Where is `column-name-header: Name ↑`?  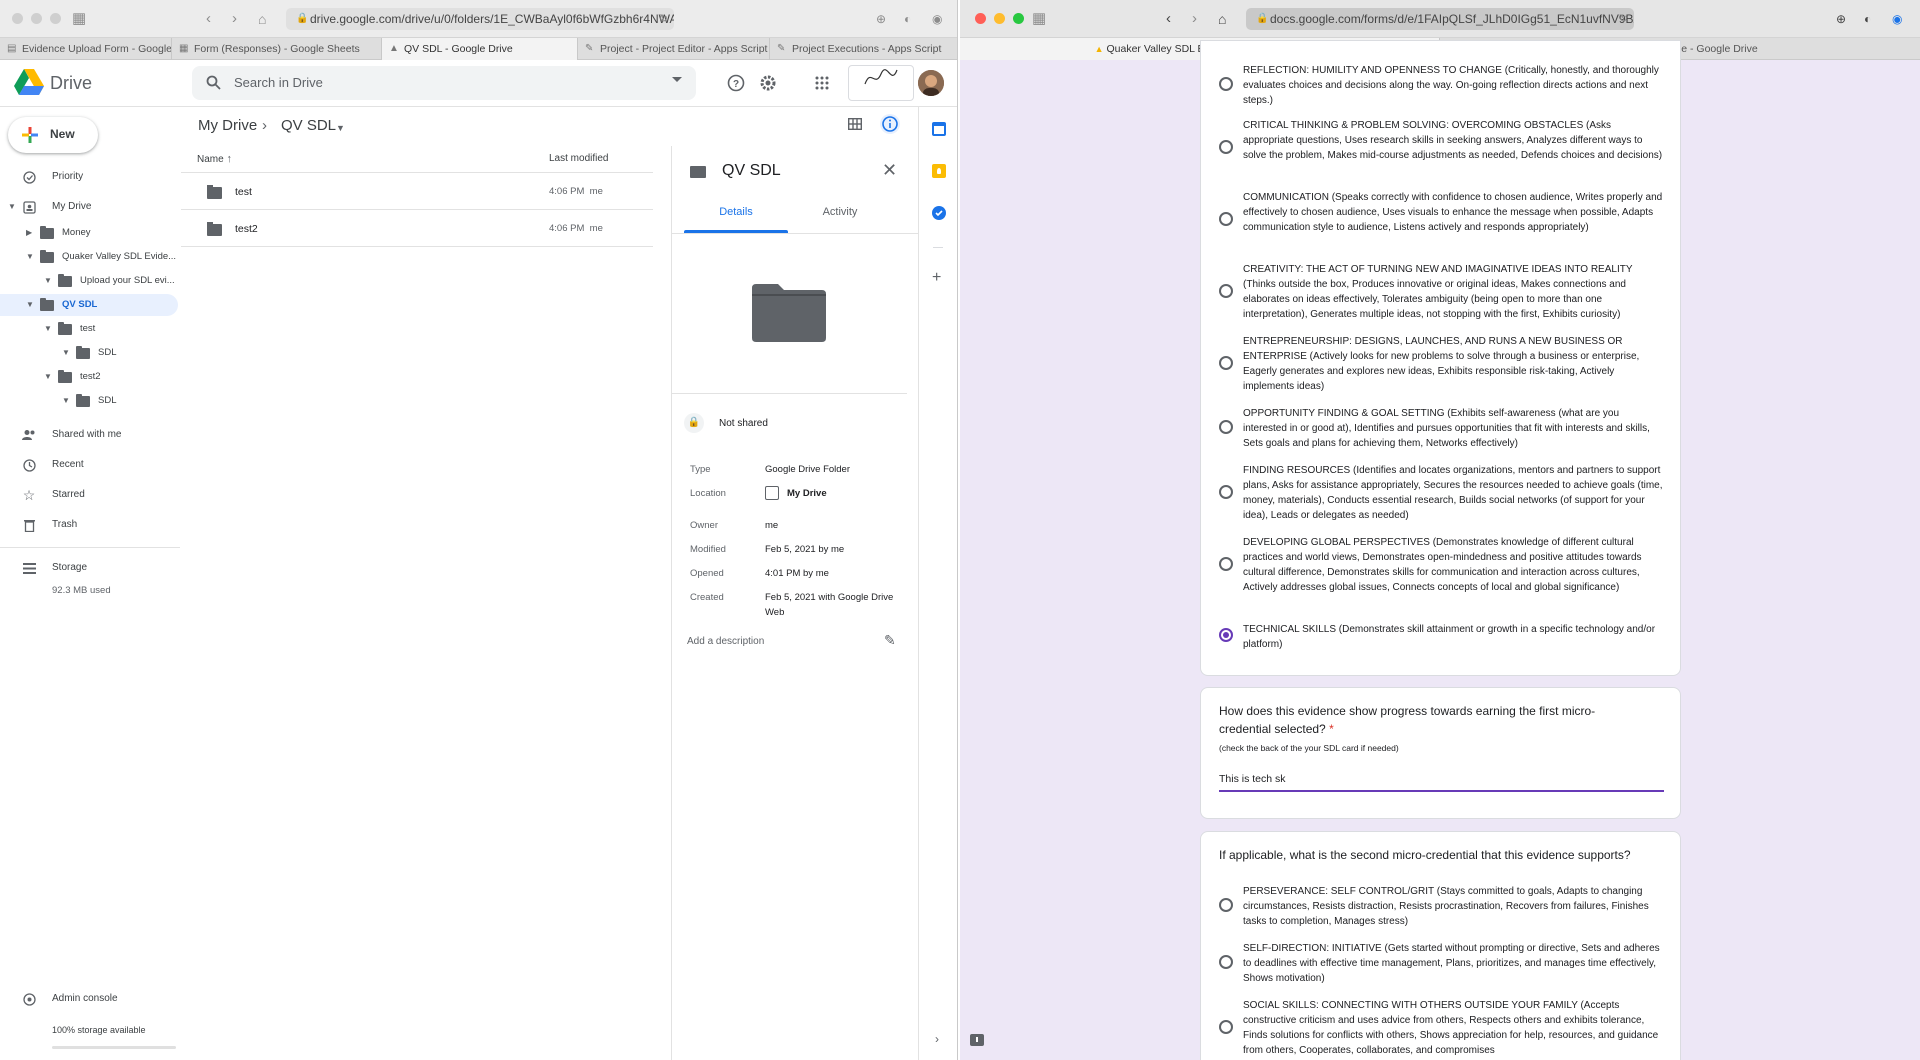
column-name-header: Name ↑ is located at coordinates (214, 159).